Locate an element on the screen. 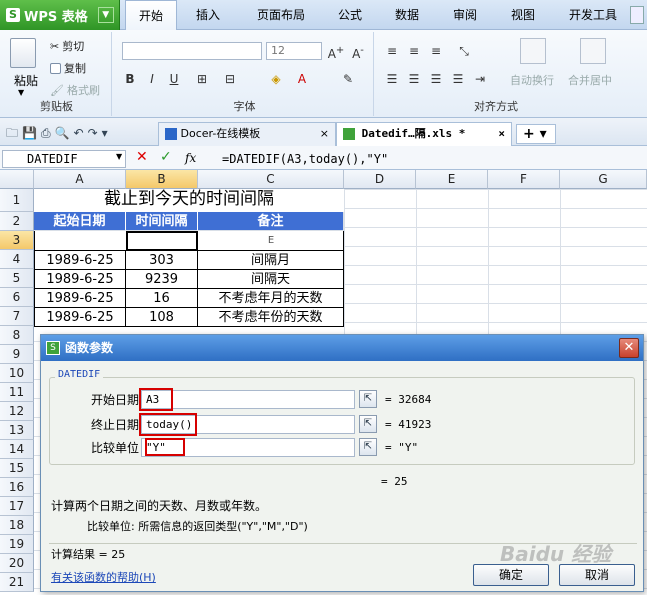 The height and width of the screenshot is (595, 647). row-header: 18 is located at coordinates (17, 525).